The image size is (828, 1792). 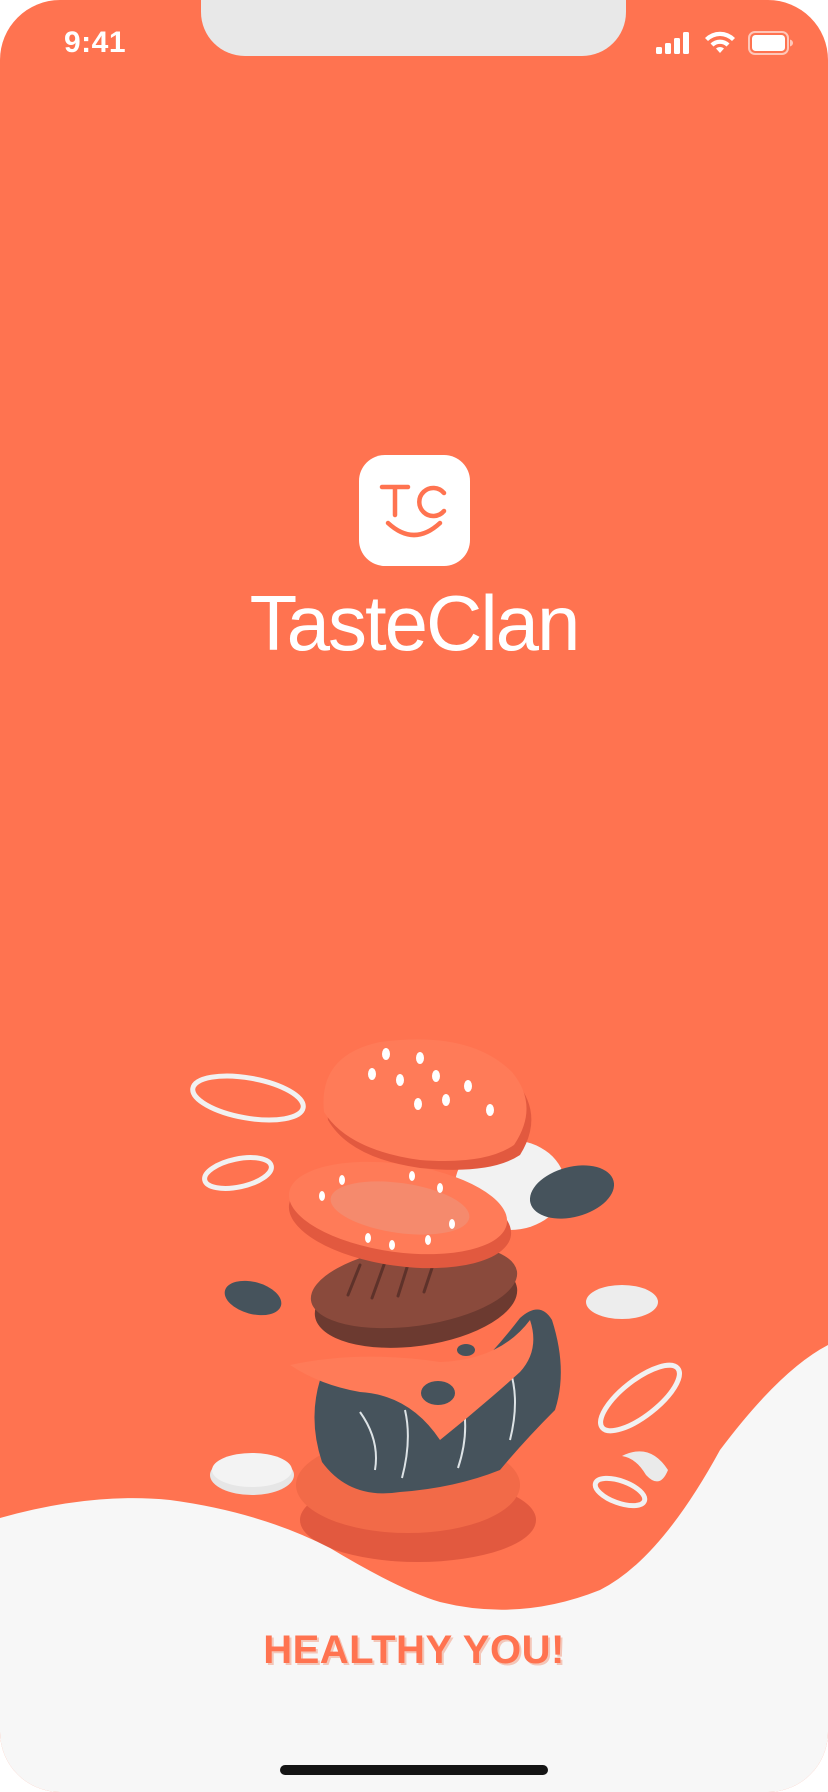 I want to click on logo-block: TasteClan, so click(x=414, y=562).